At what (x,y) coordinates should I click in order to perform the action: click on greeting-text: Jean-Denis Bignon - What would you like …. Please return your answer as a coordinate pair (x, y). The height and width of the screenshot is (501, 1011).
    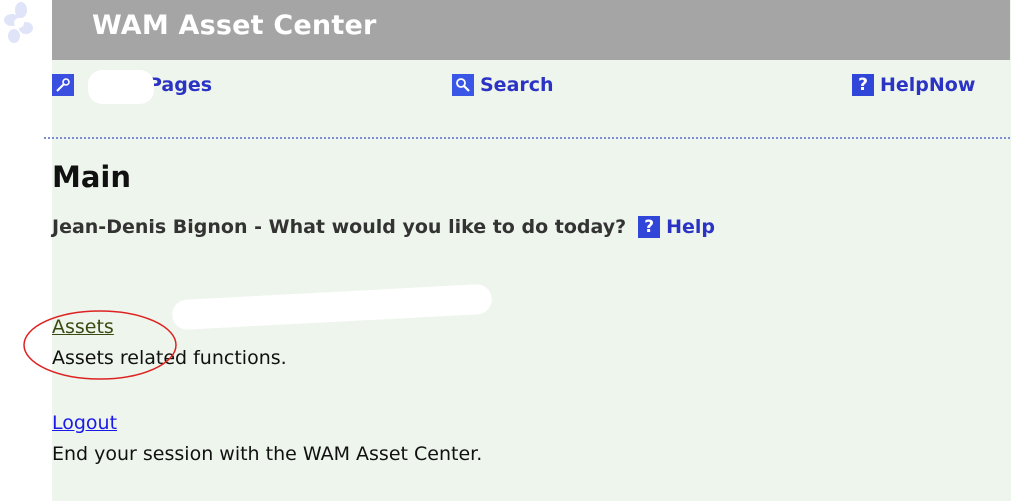
    Looking at the image, I should click on (339, 227).